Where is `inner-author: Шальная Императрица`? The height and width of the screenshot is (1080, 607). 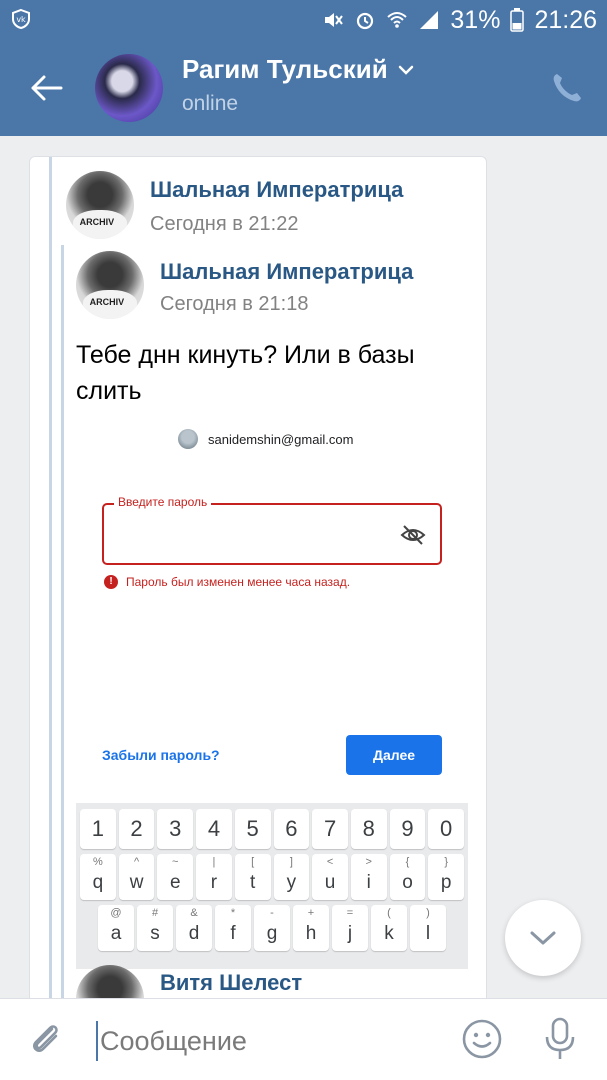 inner-author: Шальная Императрица is located at coordinates (286, 272).